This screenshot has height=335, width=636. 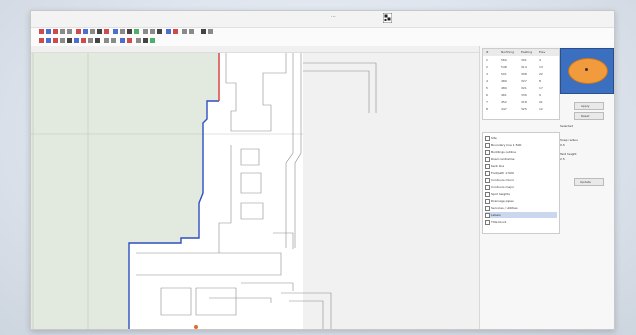 I want to click on open-icon, so click(x=41, y=31).